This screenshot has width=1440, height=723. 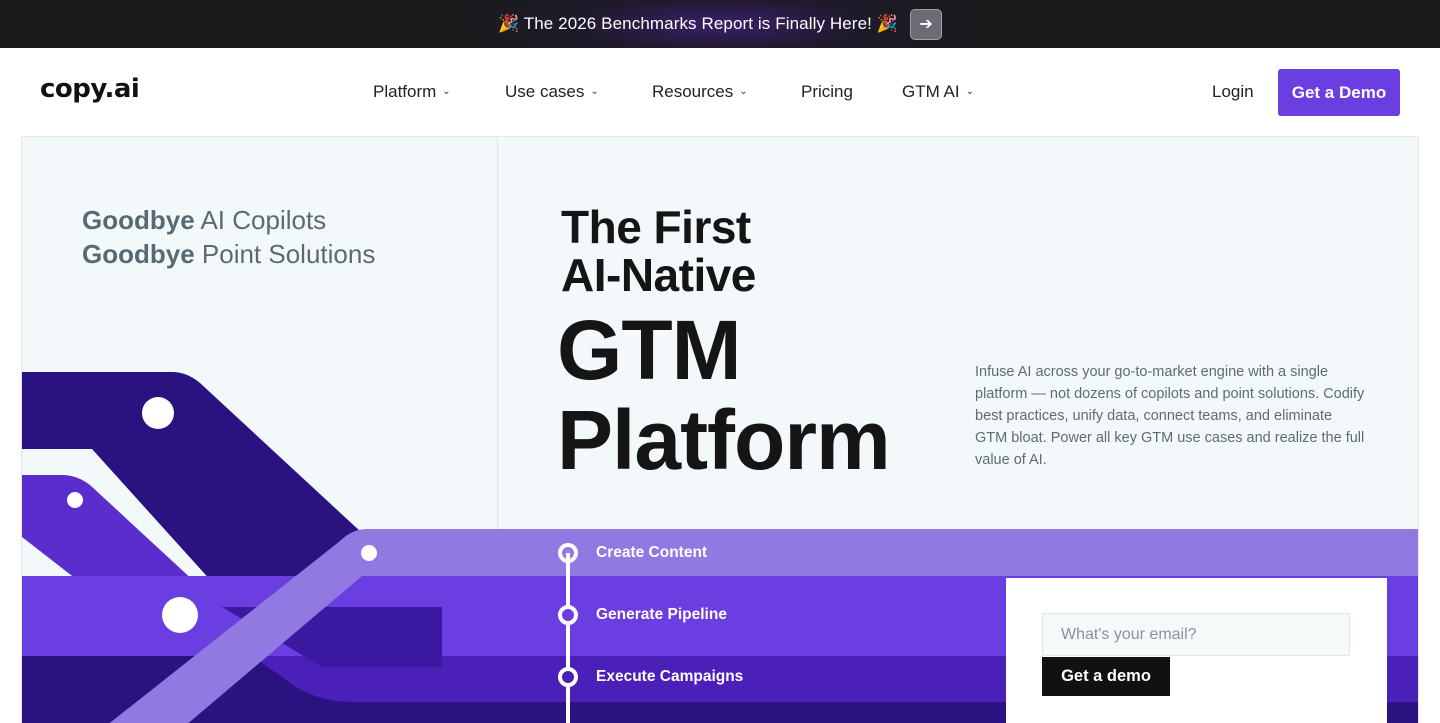 What do you see at coordinates (1196, 634) in the screenshot?
I see `email-field` at bounding box center [1196, 634].